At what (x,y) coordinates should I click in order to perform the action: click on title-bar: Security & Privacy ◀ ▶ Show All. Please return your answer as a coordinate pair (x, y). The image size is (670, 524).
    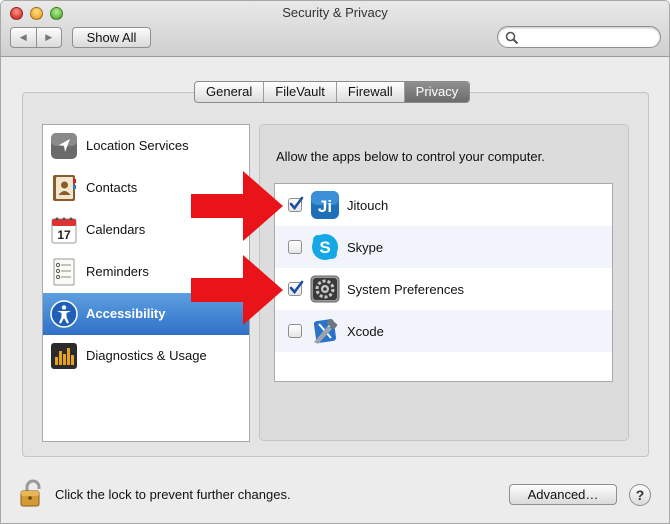
    Looking at the image, I should click on (335, 29).